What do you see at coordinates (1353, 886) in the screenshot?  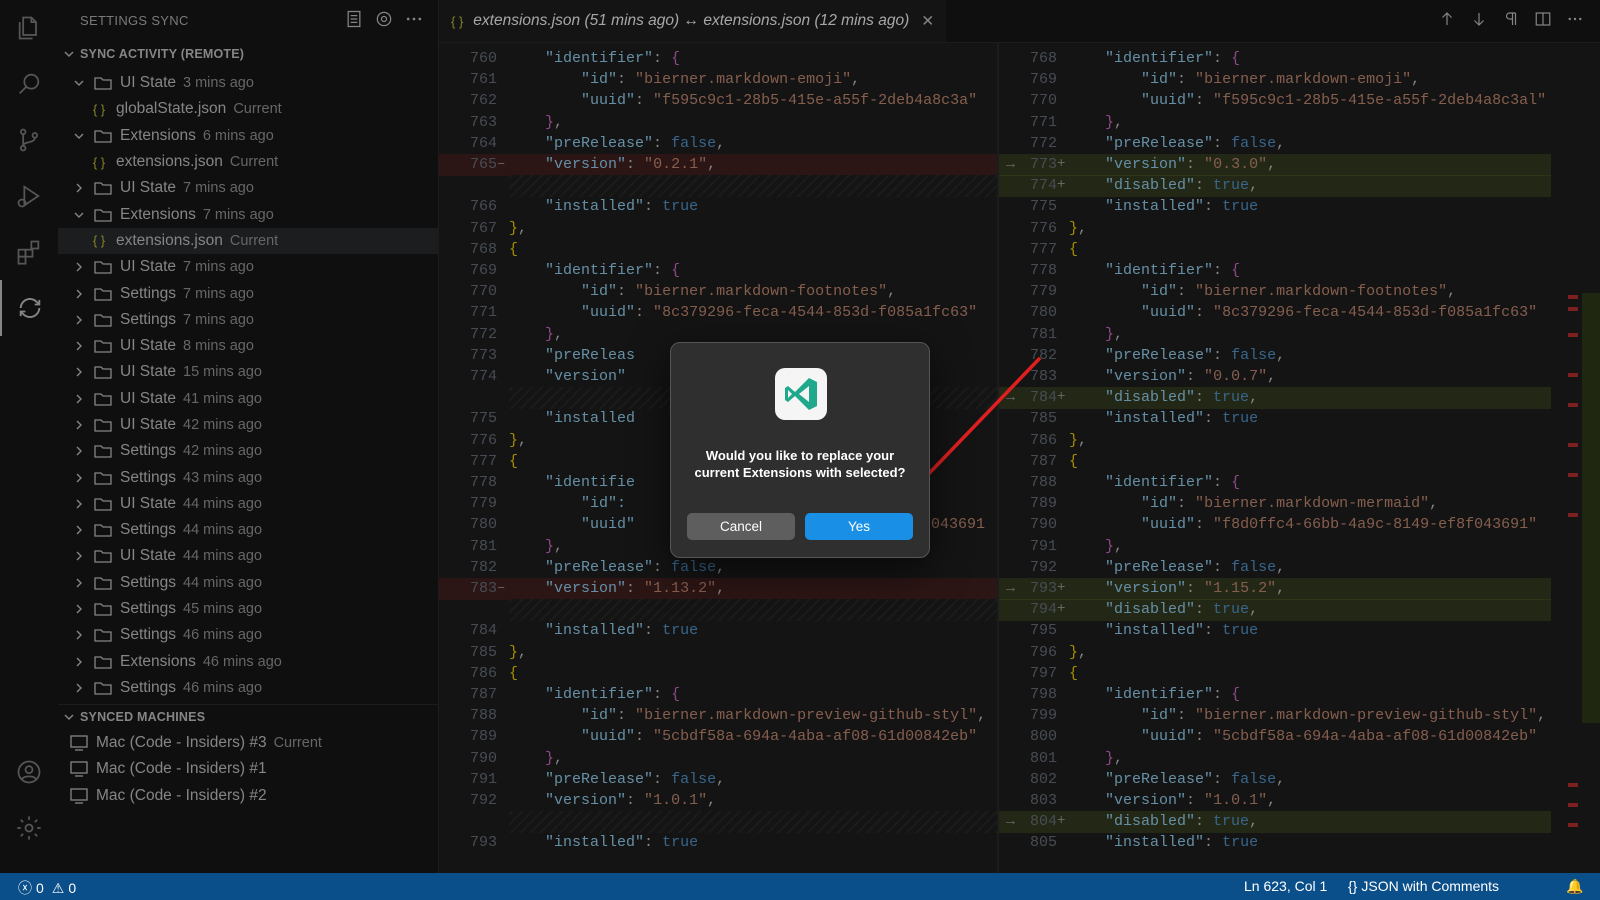 I see `braces-icon: {}` at bounding box center [1353, 886].